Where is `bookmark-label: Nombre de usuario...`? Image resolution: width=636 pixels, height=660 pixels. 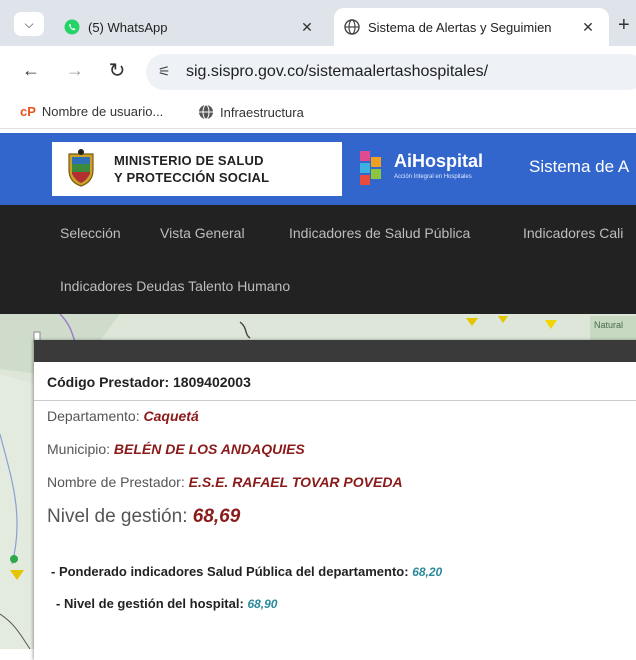
bookmark-label: Nombre de usuario... is located at coordinates (102, 111).